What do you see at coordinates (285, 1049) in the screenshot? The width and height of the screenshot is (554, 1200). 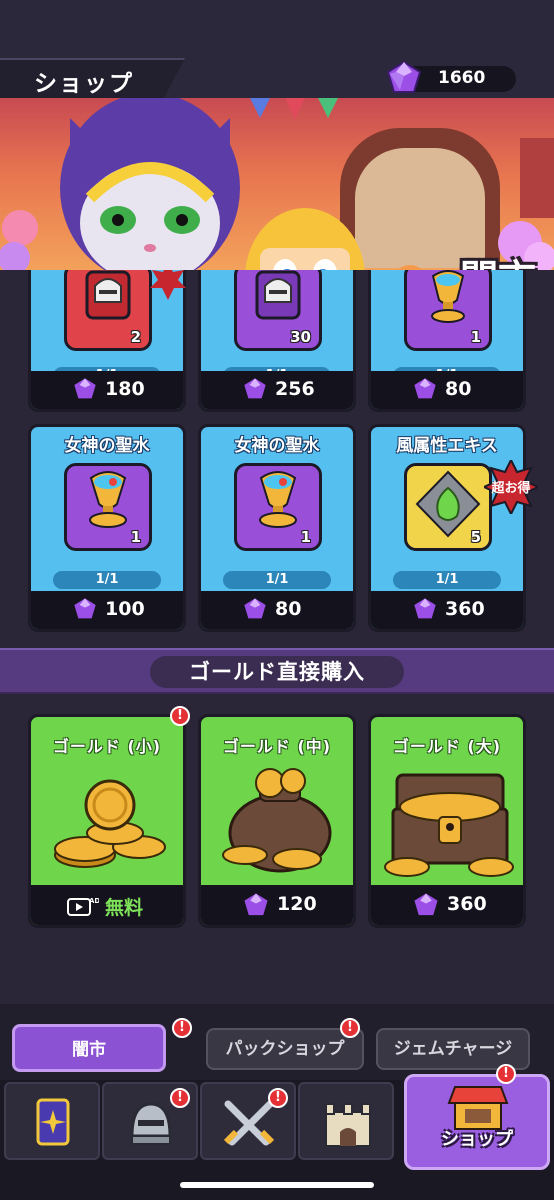 I see `tab-pack-shop: パックショップ` at bounding box center [285, 1049].